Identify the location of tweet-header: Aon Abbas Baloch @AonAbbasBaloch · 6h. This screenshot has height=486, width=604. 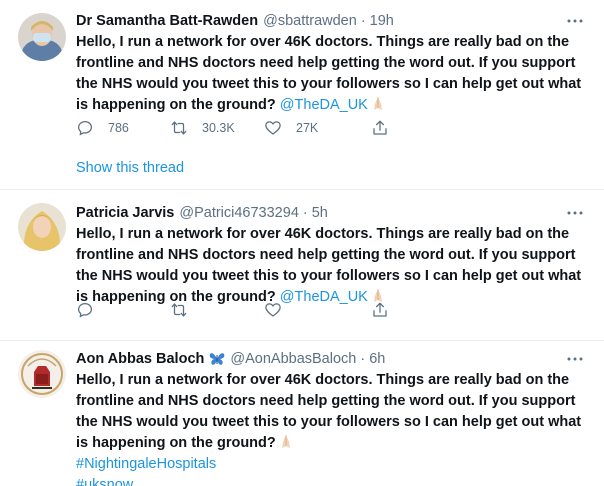
(331, 359).